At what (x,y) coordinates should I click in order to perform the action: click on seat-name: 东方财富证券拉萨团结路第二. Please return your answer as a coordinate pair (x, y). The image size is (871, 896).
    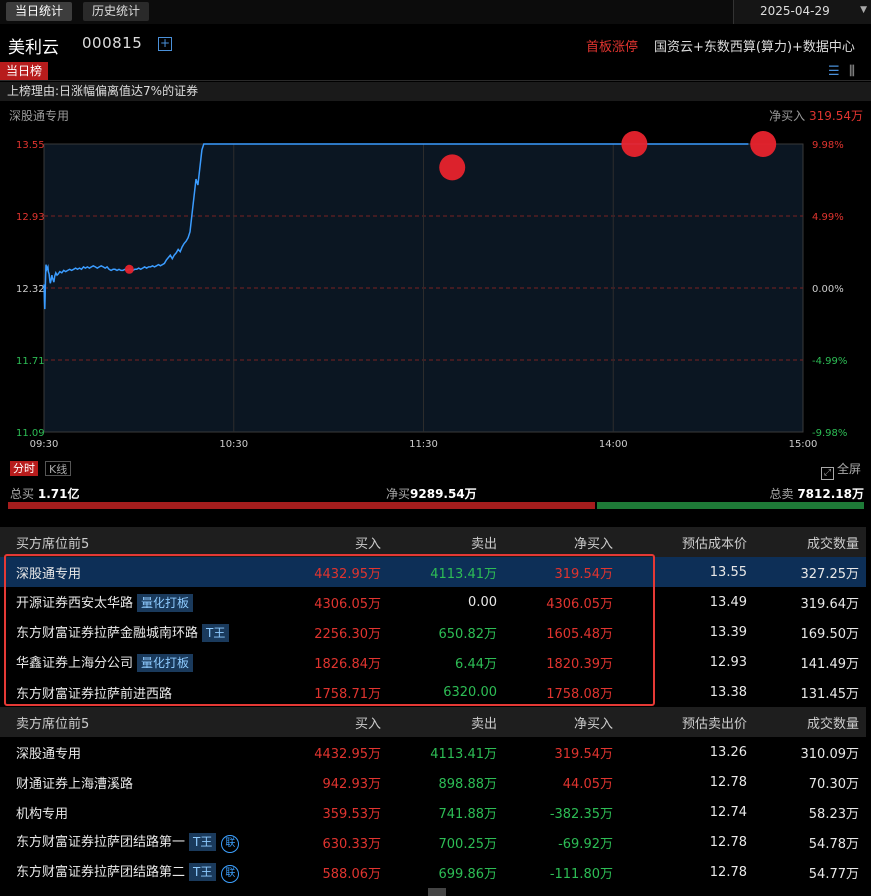
    Looking at the image, I should click on (100, 872).